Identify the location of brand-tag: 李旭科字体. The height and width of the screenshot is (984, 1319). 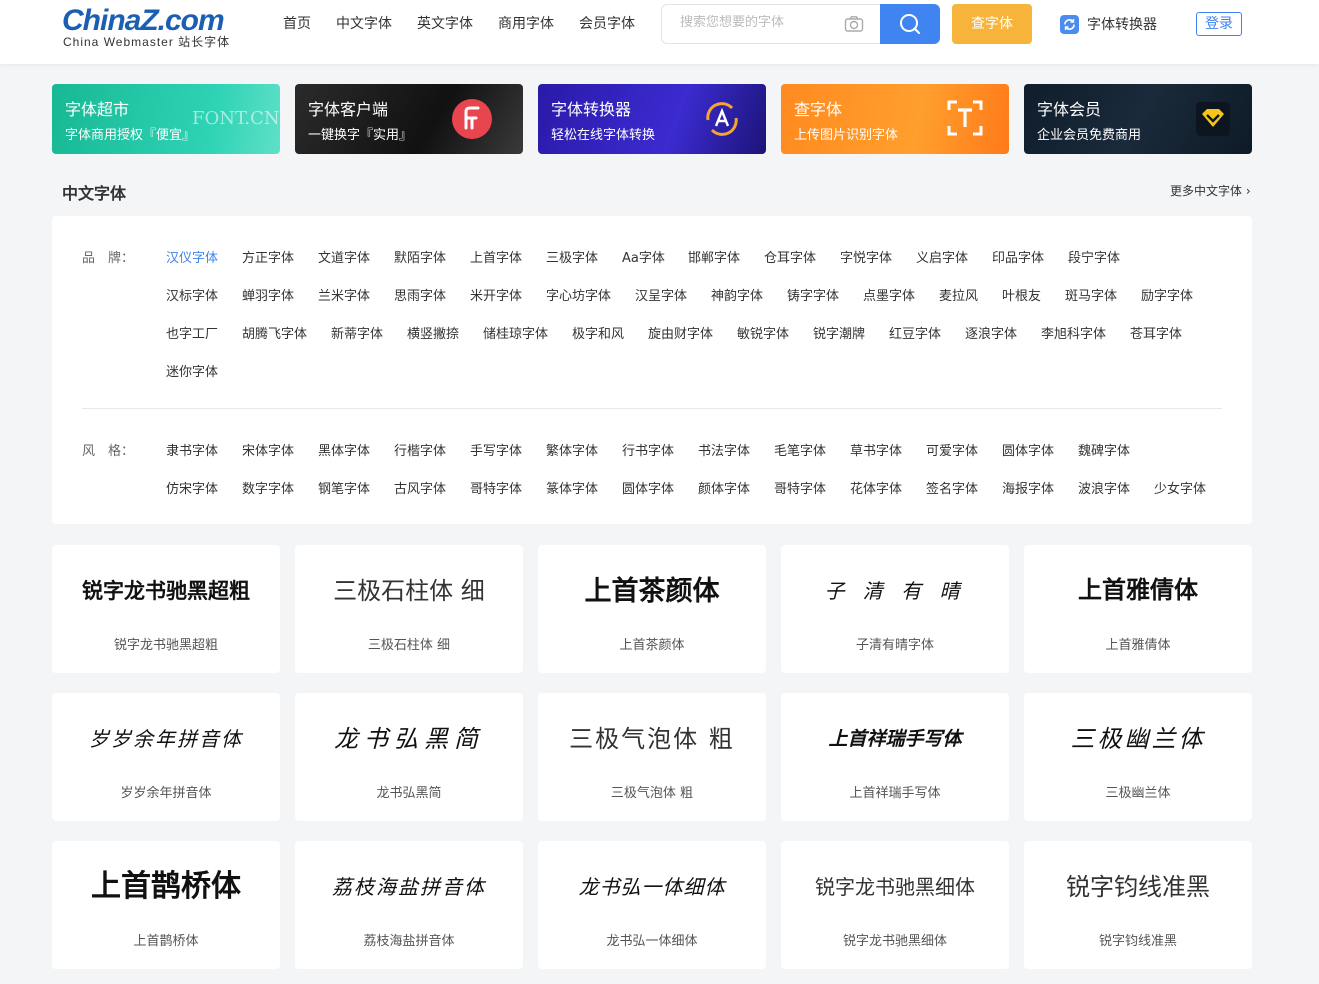
(1073, 332).